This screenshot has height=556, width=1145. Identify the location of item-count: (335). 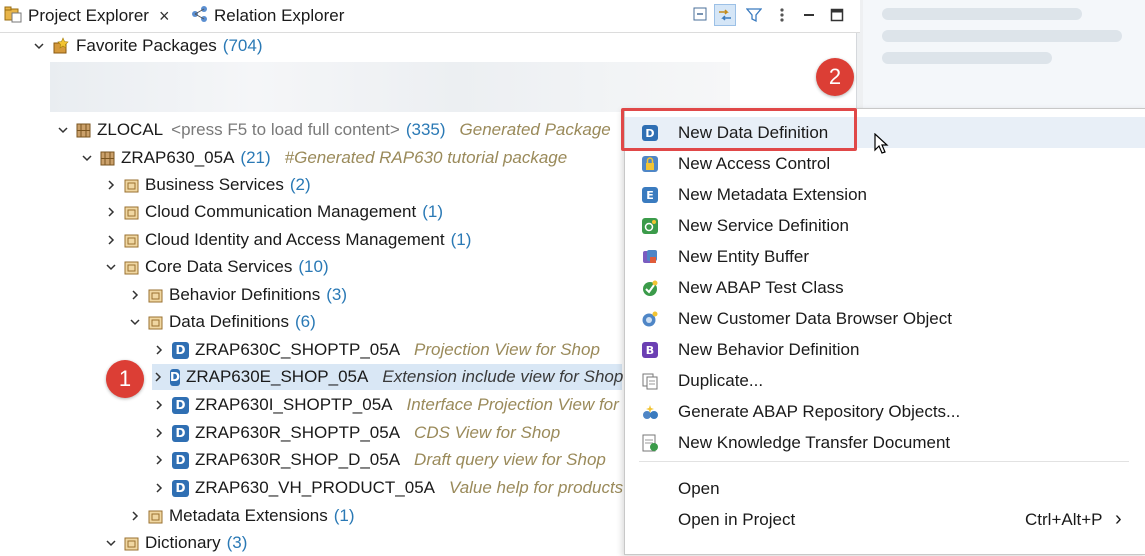
(425, 129).